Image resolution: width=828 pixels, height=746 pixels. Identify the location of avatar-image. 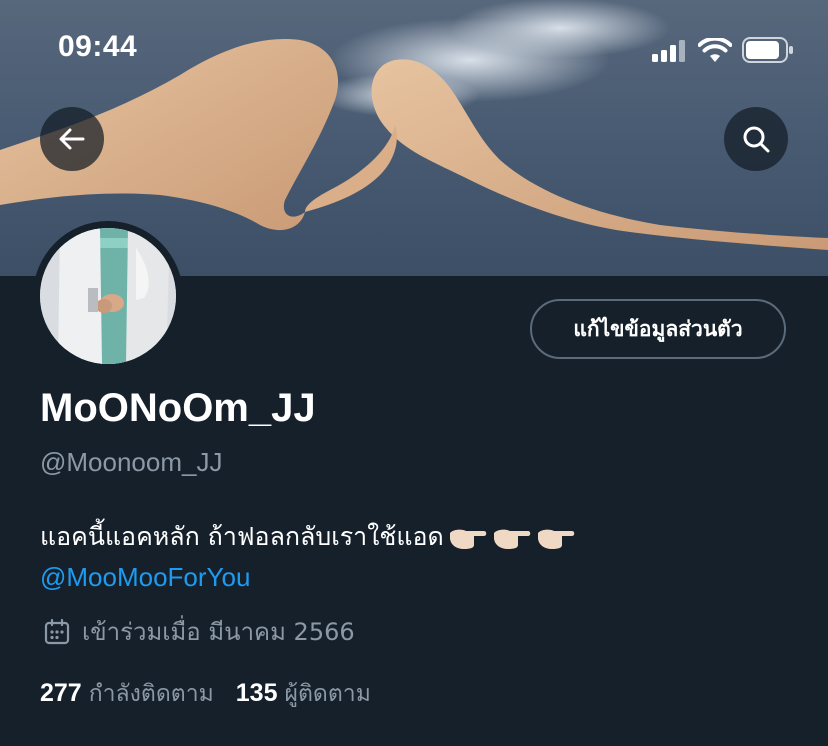
(108, 296).